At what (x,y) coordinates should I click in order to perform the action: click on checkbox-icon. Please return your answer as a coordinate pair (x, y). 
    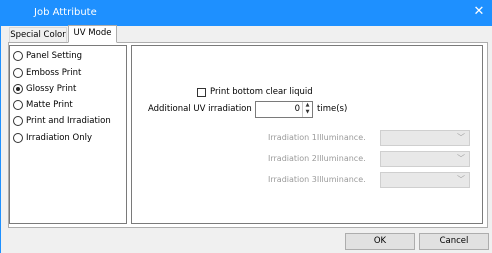
    Looking at the image, I should click on (201, 92).